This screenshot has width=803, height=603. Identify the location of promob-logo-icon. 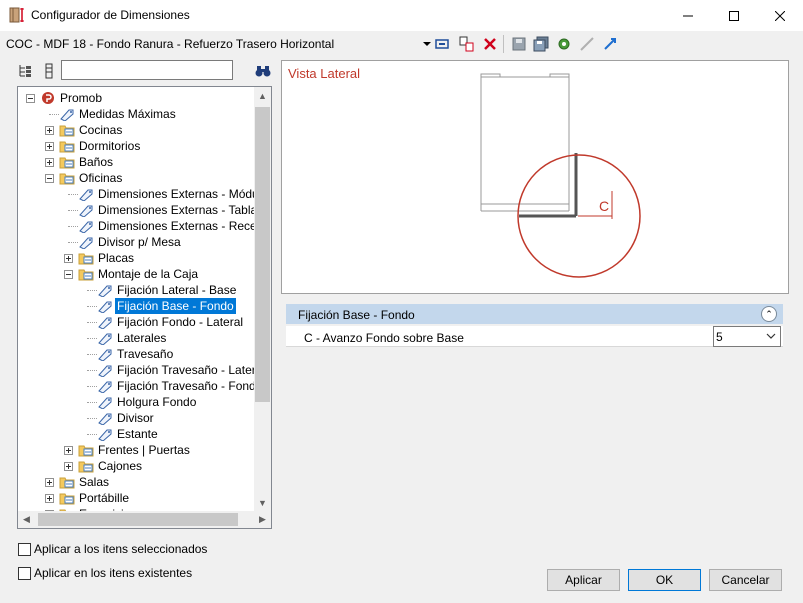
(48, 98).